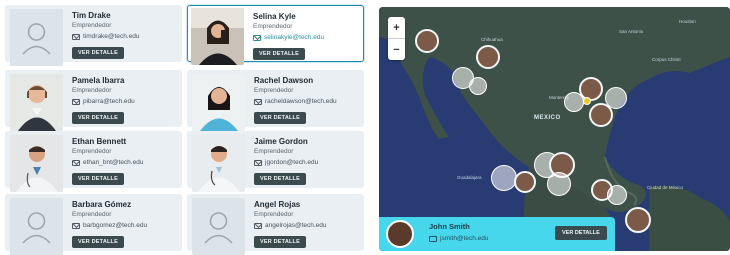 This screenshot has width=730, height=255. I want to click on card-email-text: barbgomez@tech.edu, so click(115, 225).